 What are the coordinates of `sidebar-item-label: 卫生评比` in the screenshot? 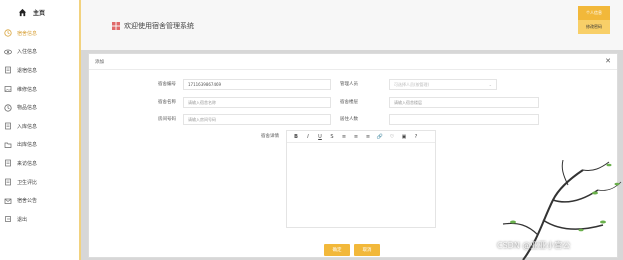 It's located at (27, 182).